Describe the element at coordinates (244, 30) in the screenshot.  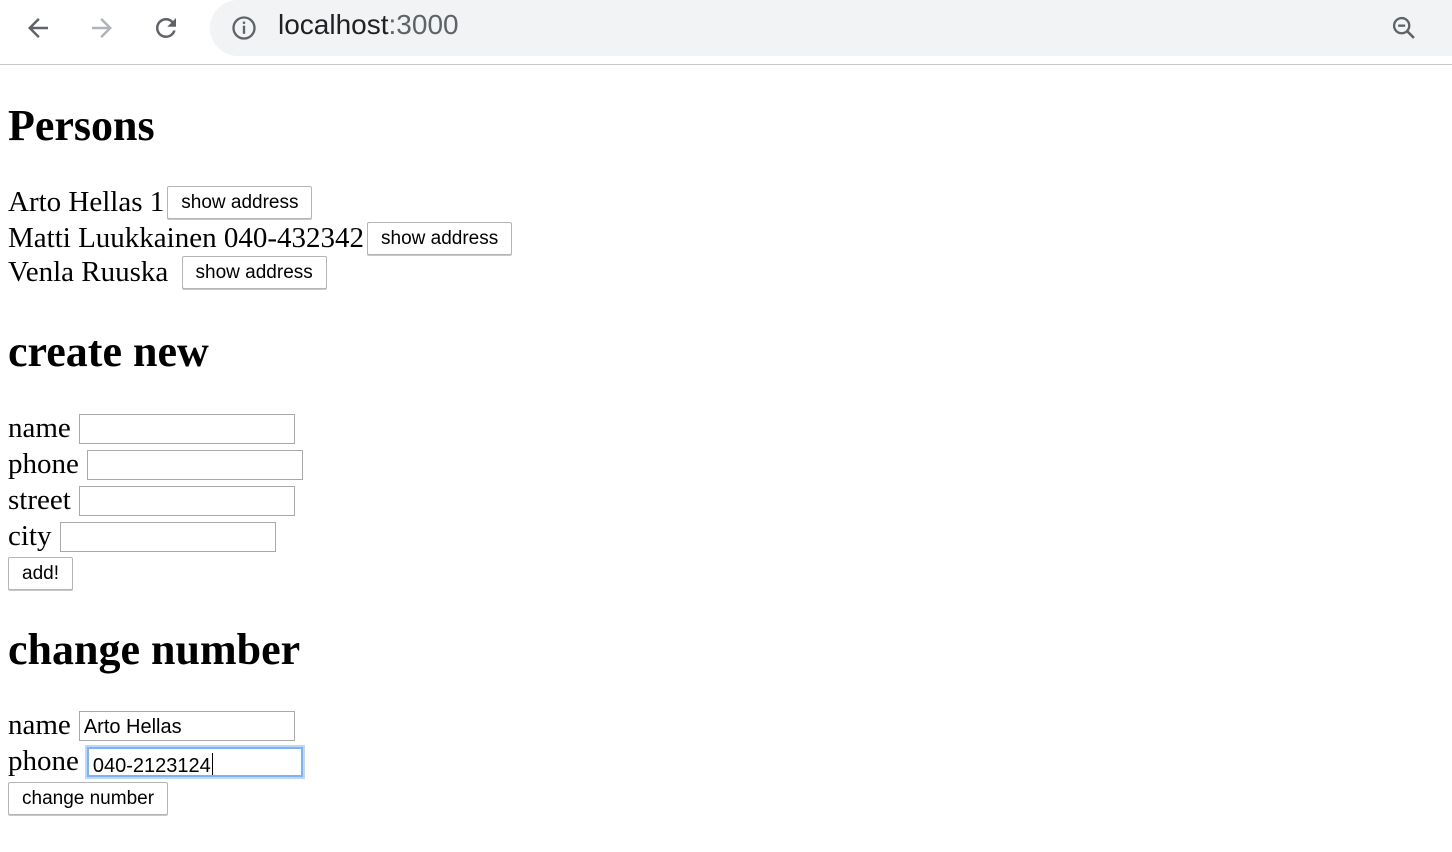
I see `info-icon` at that location.